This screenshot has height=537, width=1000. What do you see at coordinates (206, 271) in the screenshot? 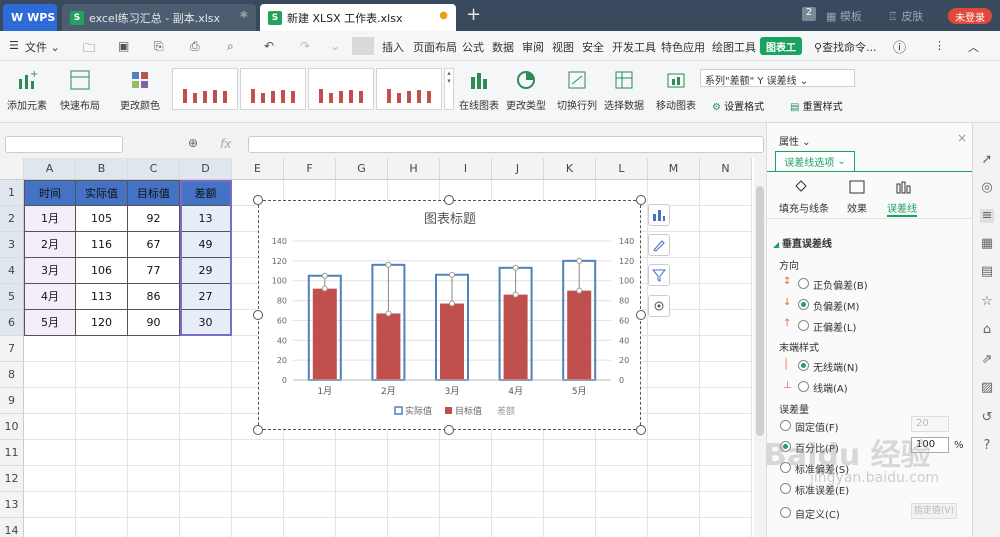
I see `cell-D4: 29` at bounding box center [206, 271].